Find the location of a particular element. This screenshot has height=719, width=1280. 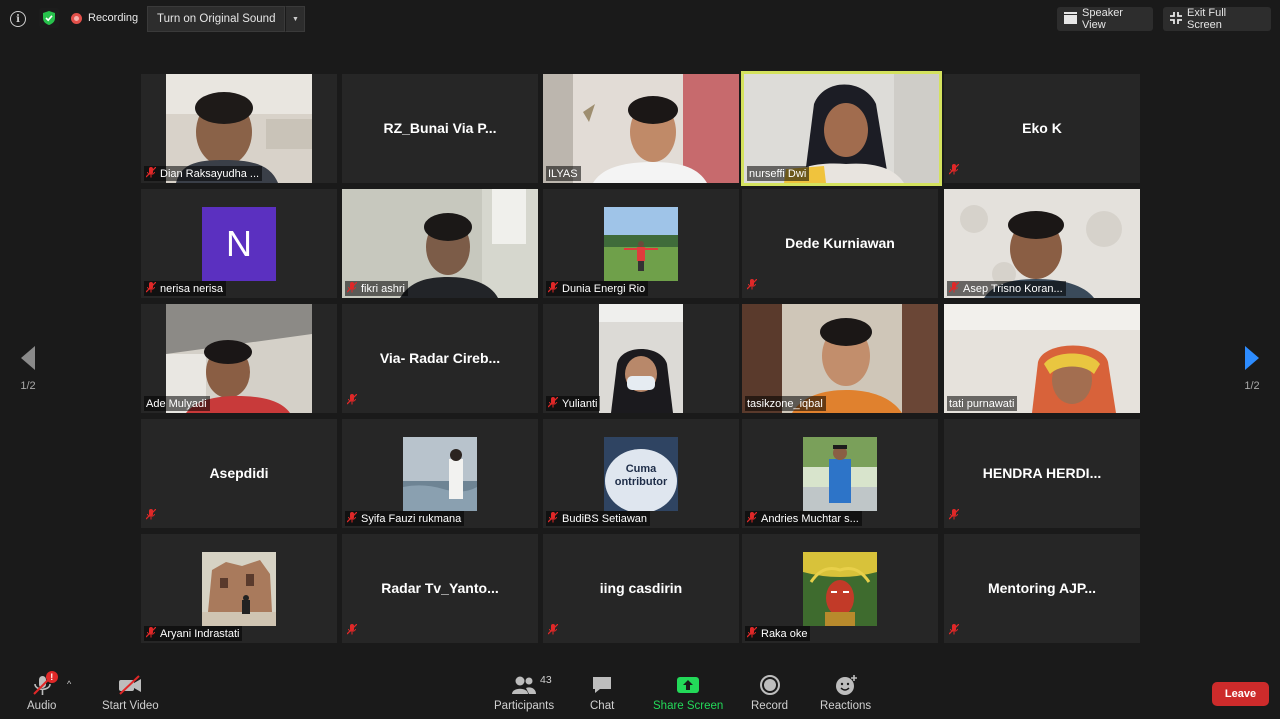

chevron-down-icon: ▼ is located at coordinates (295, 19).